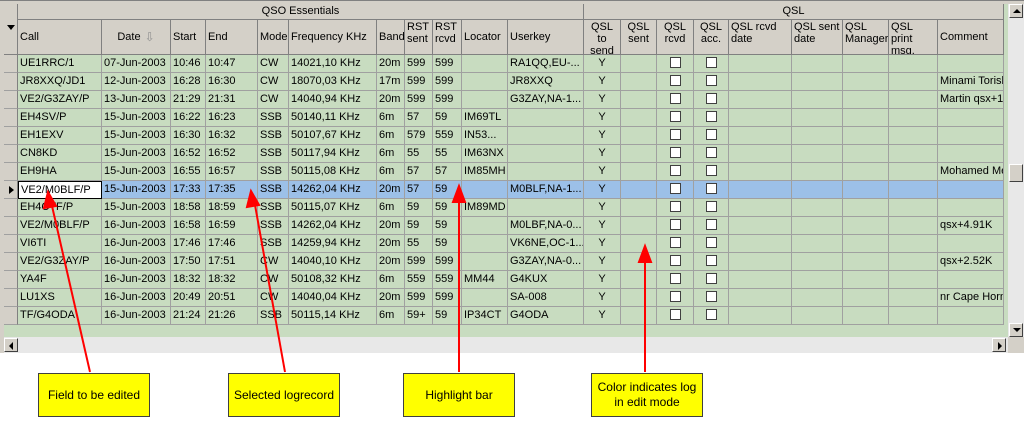  I want to click on arrowhead-field-icon, so click(50, 199).